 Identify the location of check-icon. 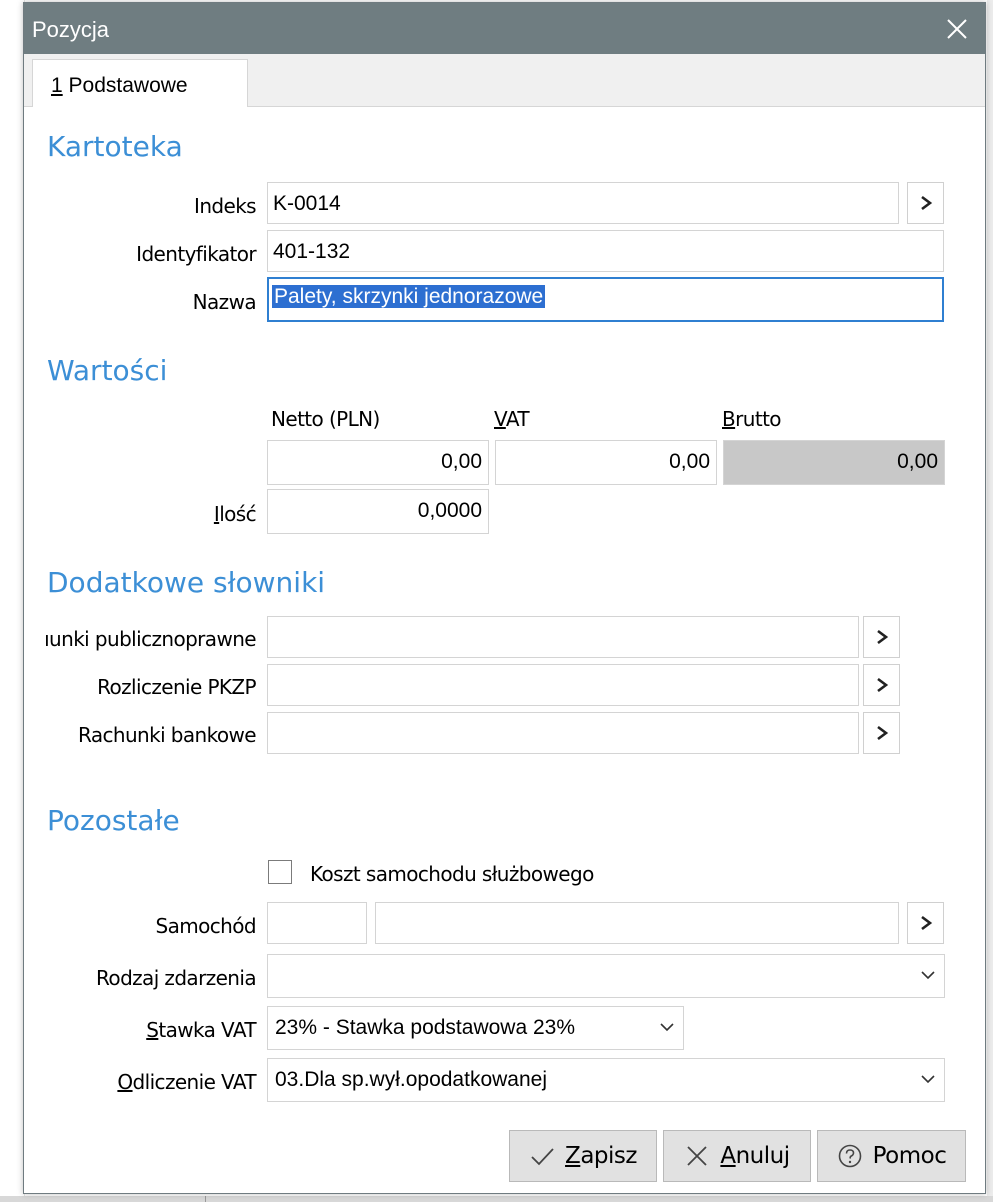
(542, 1157).